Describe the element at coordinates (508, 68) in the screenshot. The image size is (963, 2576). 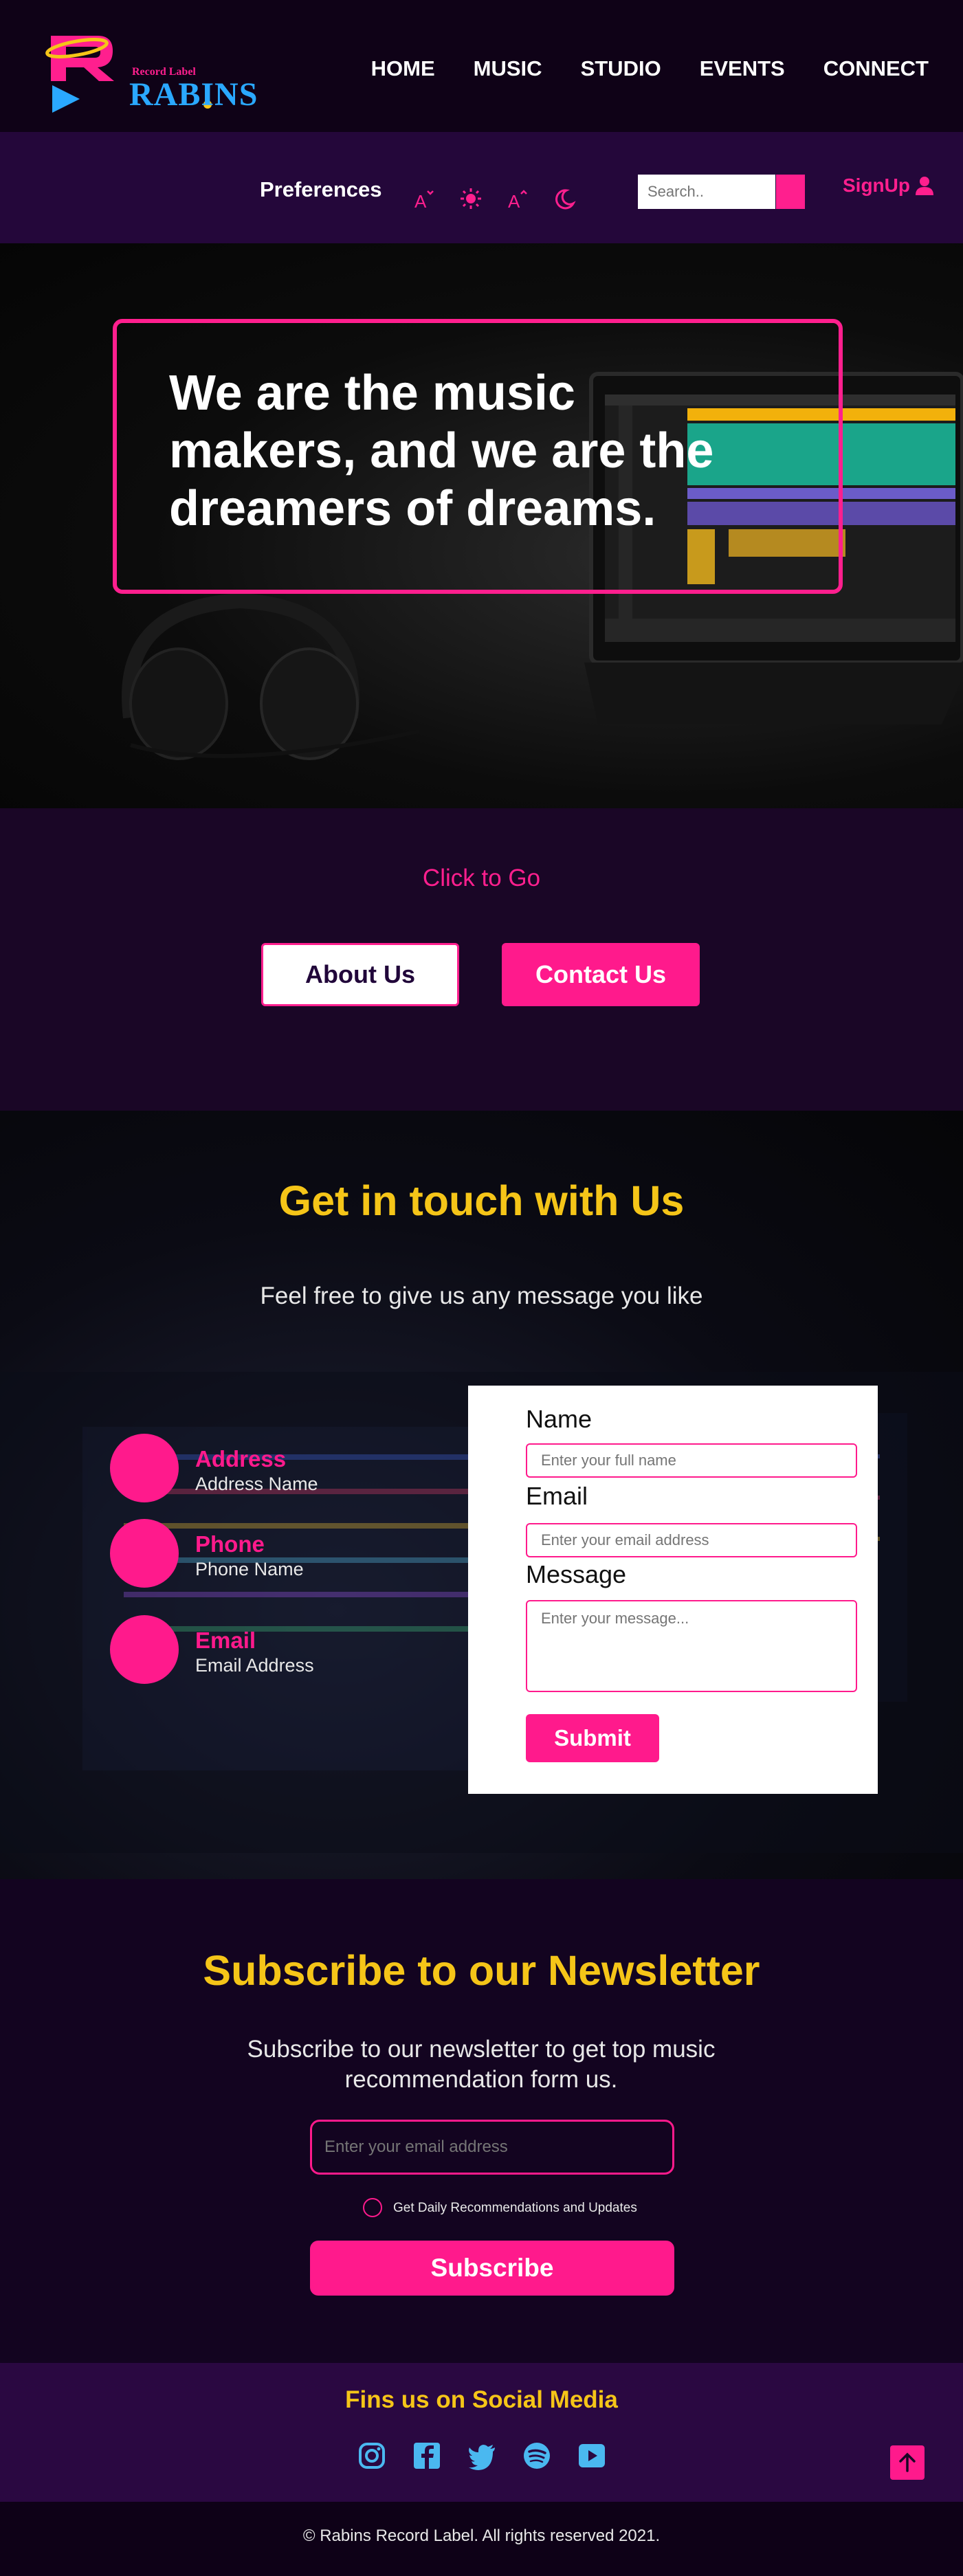
I see `nav-music: MUSIC` at that location.